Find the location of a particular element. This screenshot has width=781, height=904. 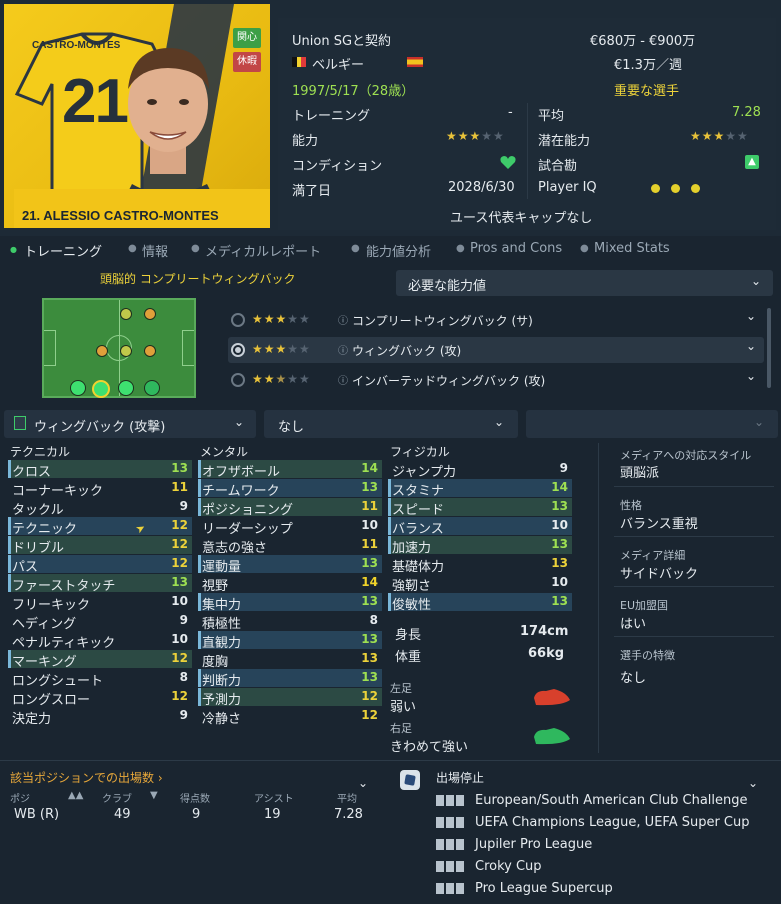

tab-mixed-stats: Mixed Stats is located at coordinates (632, 248).